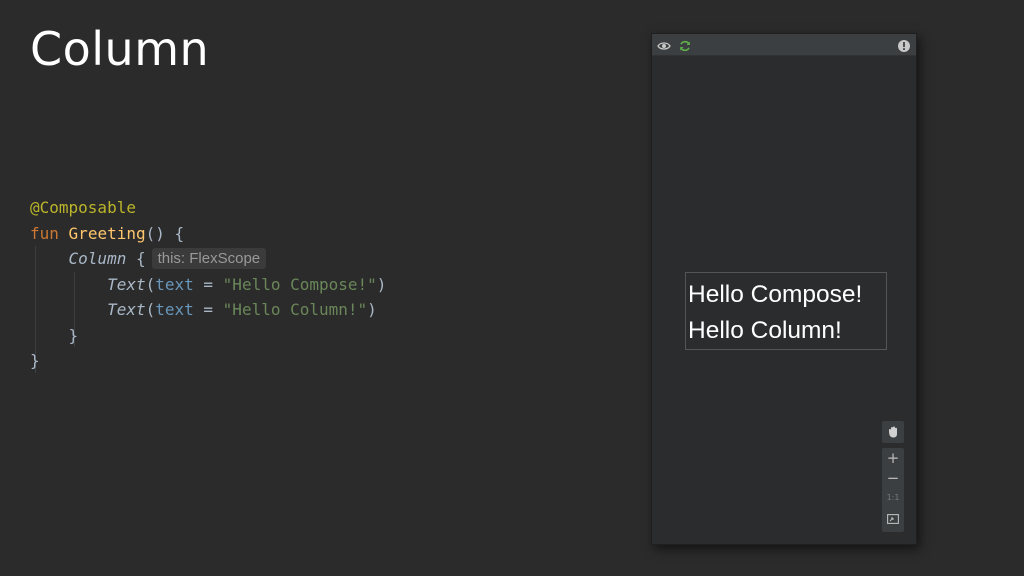 This screenshot has height=576, width=1024. What do you see at coordinates (685, 45) in the screenshot?
I see `refresh-icon` at bounding box center [685, 45].